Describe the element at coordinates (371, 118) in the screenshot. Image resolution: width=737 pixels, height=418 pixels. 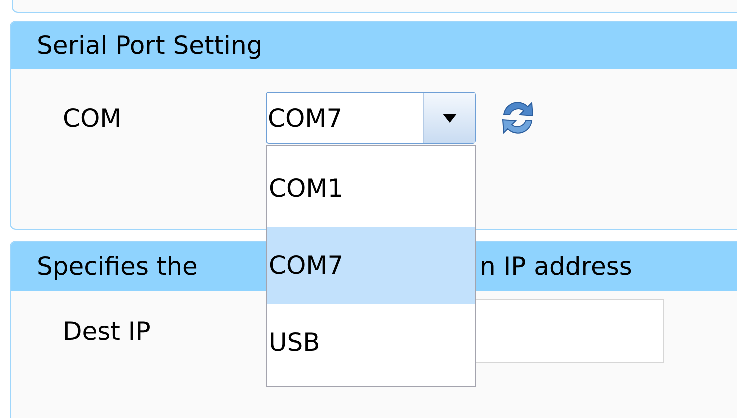
I see `dropdown-field: COM7` at that location.